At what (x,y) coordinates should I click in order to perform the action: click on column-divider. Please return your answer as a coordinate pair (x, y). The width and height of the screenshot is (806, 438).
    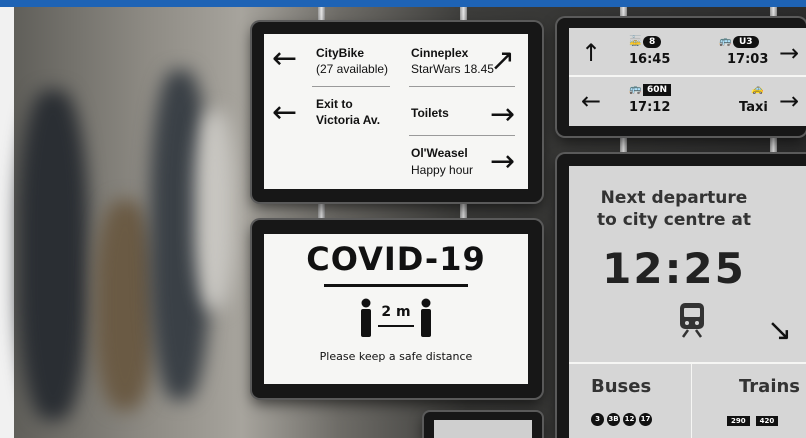
    Looking at the image, I should click on (691, 401).